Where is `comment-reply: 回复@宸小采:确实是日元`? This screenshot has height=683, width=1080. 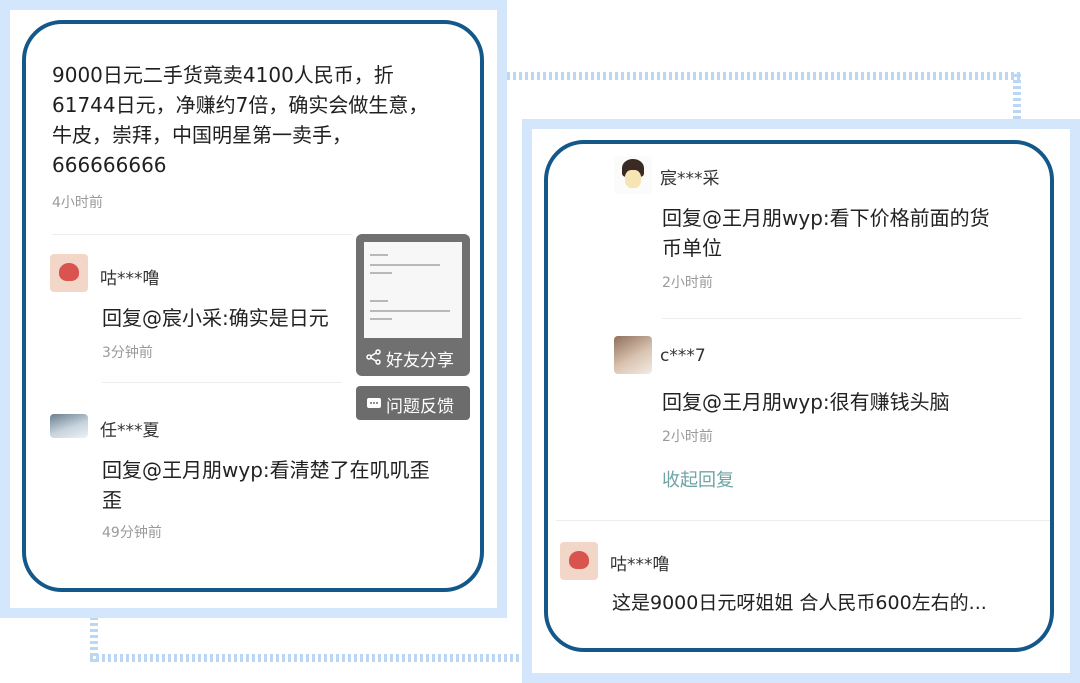 comment-reply: 回复@宸小采:确实是日元 is located at coordinates (215, 318).